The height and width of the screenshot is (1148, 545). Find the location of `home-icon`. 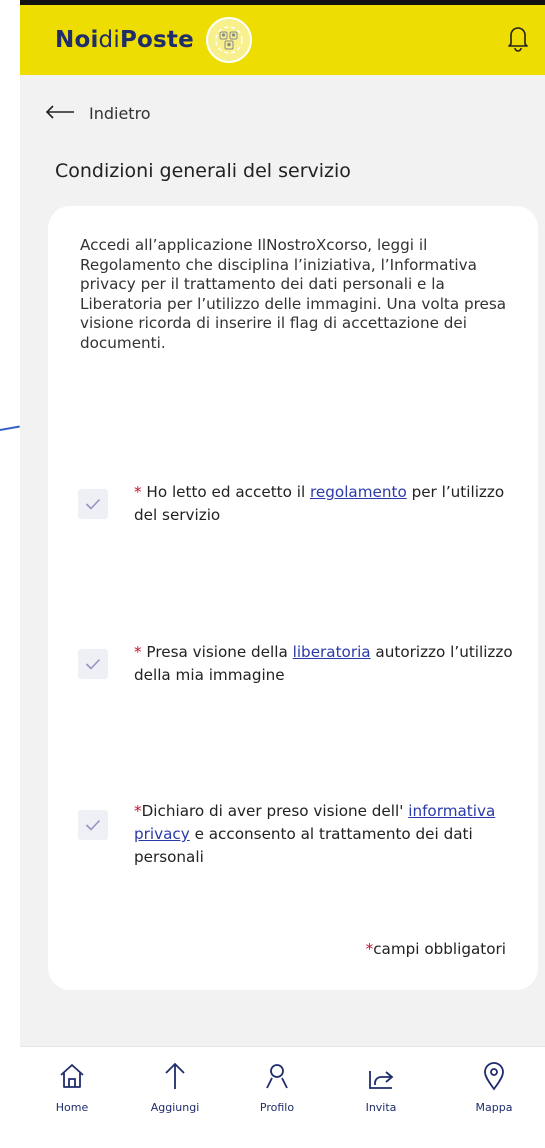

home-icon is located at coordinates (72, 1076).